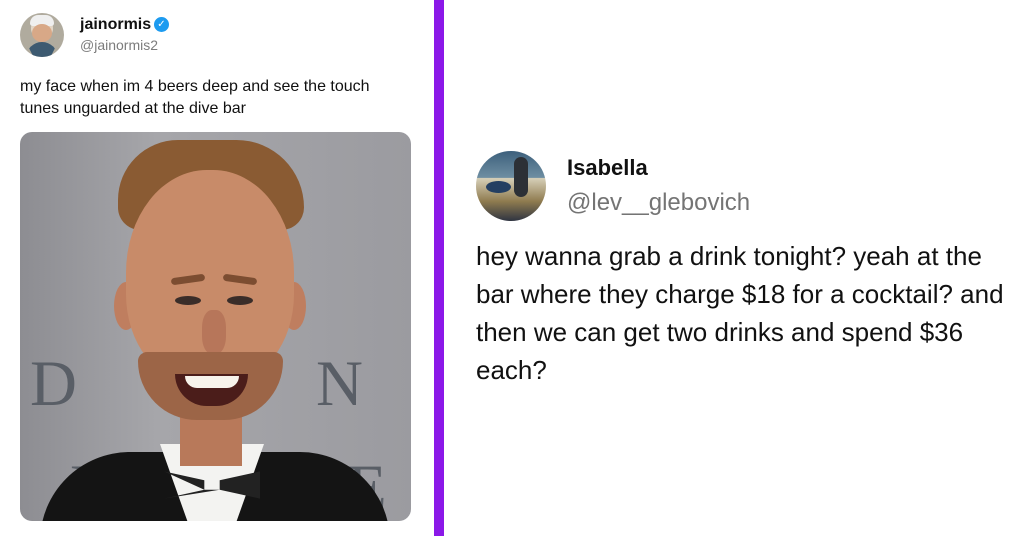 The width and height of the screenshot is (1024, 536). Describe the element at coordinates (658, 203) in the screenshot. I see `right-handle: @lev__glebovich` at that location.